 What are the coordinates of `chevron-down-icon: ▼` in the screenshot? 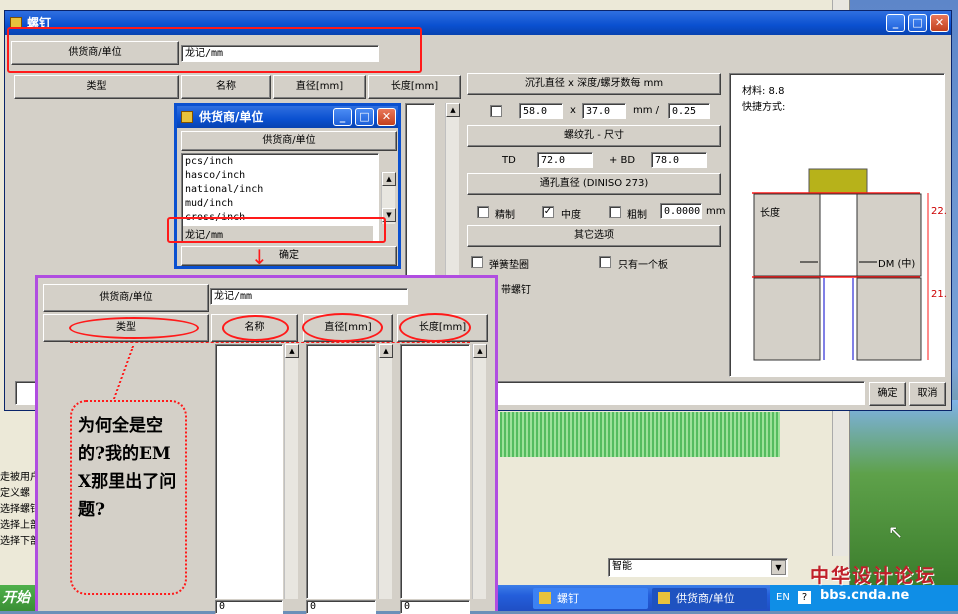 It's located at (778, 567).